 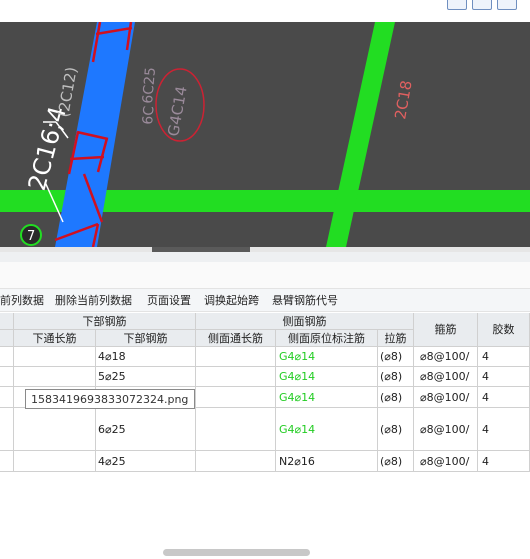 I want to click on header-spacer, so click(x=7, y=321).